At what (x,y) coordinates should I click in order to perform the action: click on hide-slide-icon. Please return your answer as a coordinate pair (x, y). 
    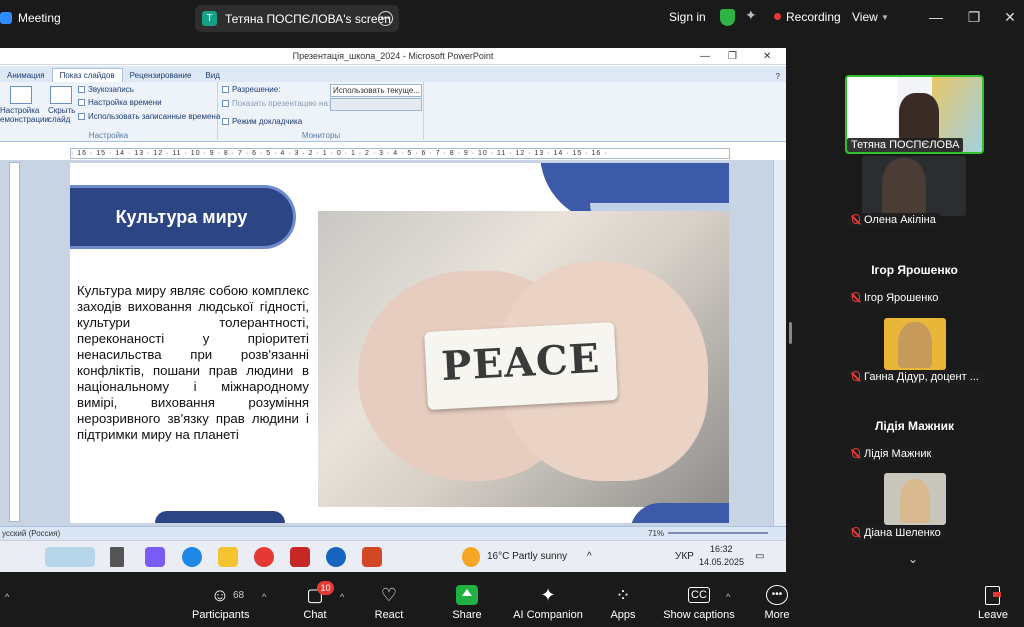
    Looking at the image, I should click on (61, 95).